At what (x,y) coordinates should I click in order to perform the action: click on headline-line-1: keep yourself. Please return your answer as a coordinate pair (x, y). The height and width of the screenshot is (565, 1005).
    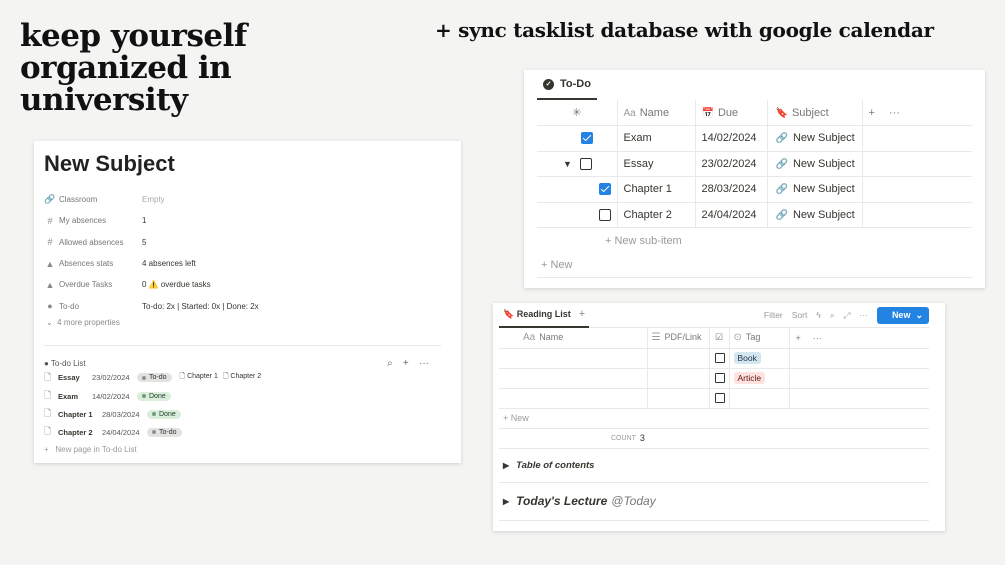
    Looking at the image, I should click on (133, 36).